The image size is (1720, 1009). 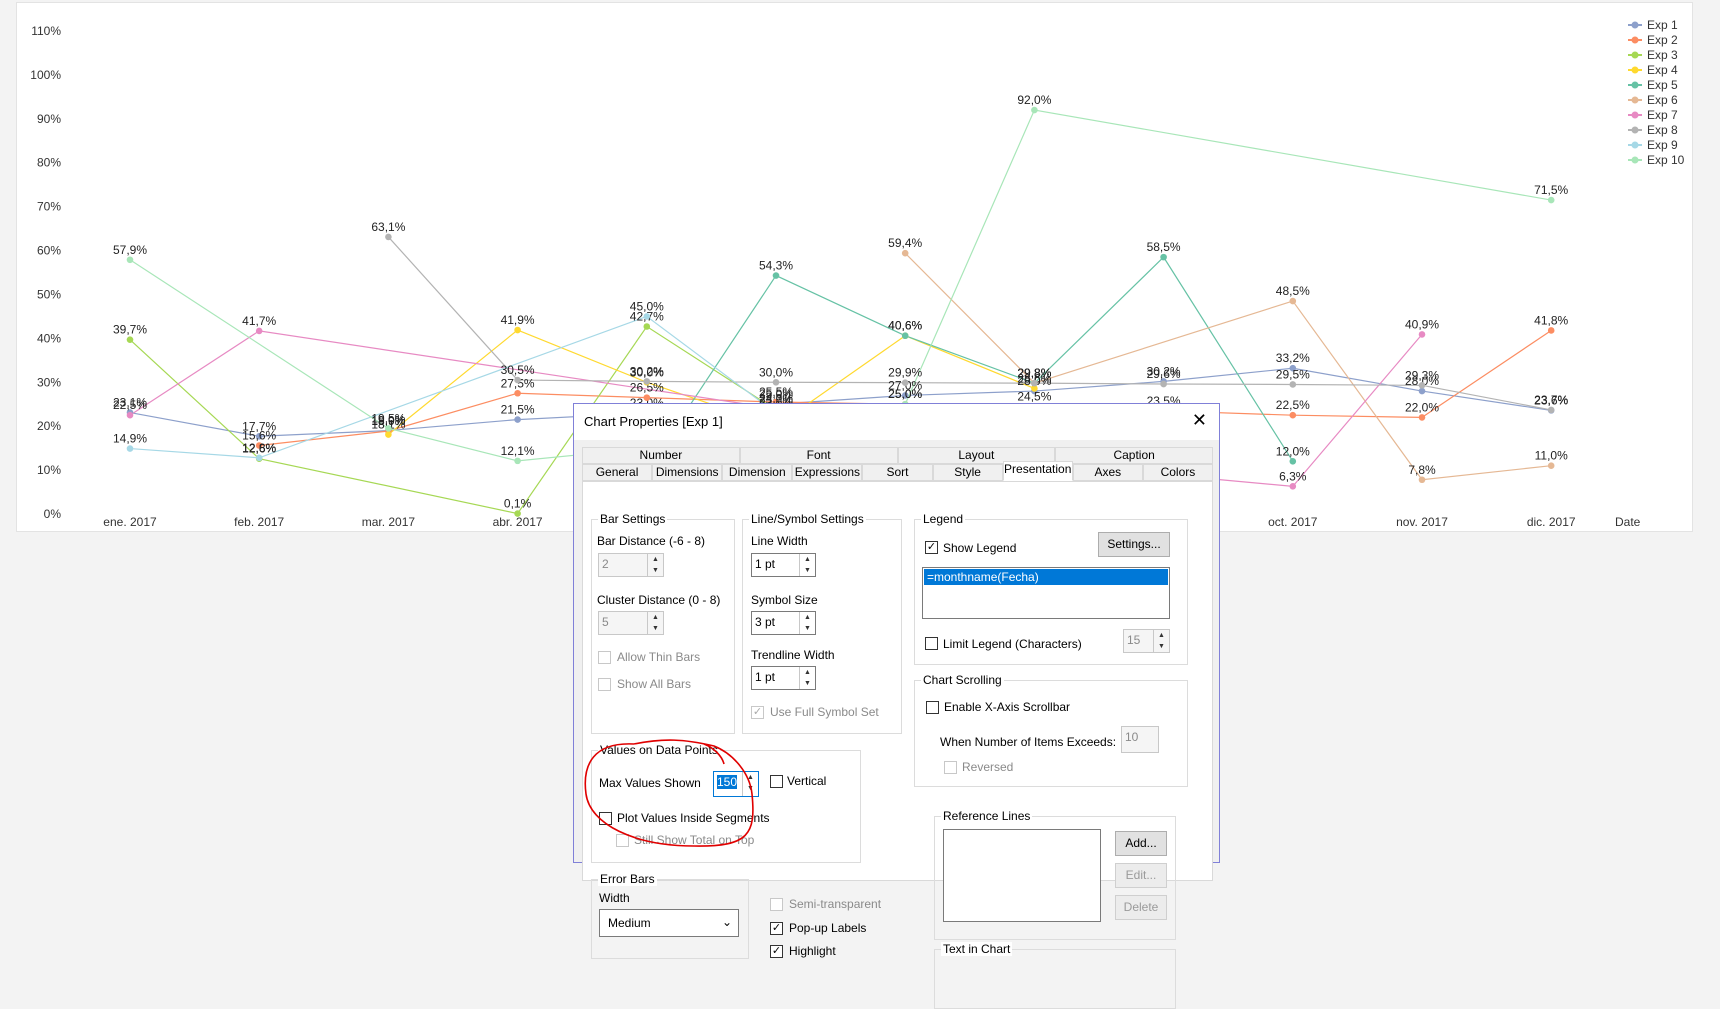 What do you see at coordinates (130, 439) in the screenshot?
I see `data-label: 14,9%` at bounding box center [130, 439].